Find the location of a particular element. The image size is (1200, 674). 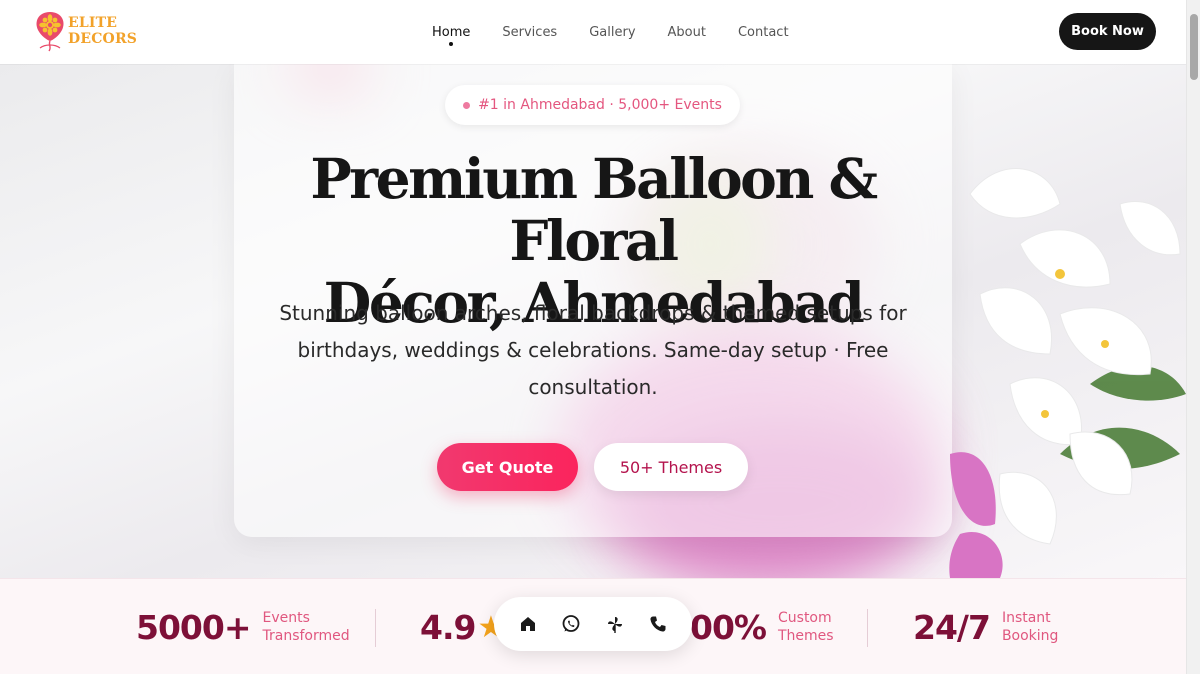

stat-label: Instant Booking is located at coordinates (1030, 627).